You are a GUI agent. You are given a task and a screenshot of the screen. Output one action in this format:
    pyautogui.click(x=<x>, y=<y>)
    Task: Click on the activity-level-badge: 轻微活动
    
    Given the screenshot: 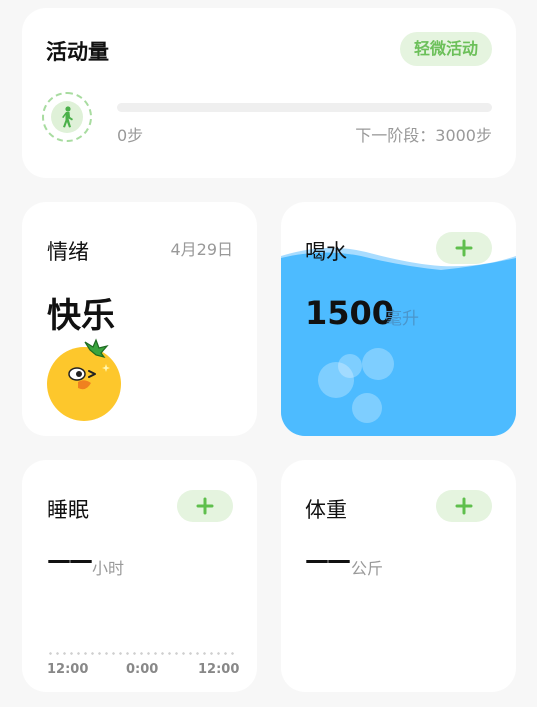 What is the action you would take?
    pyautogui.click(x=445, y=49)
    